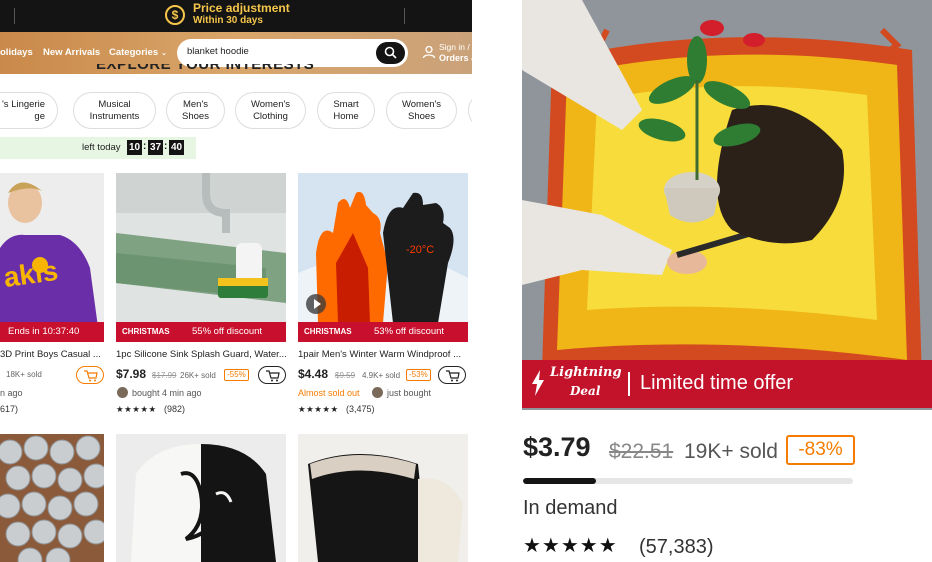  What do you see at coordinates (114, 110) in the screenshot?
I see `chip-musical-instruments: Musical Instruments` at bounding box center [114, 110].